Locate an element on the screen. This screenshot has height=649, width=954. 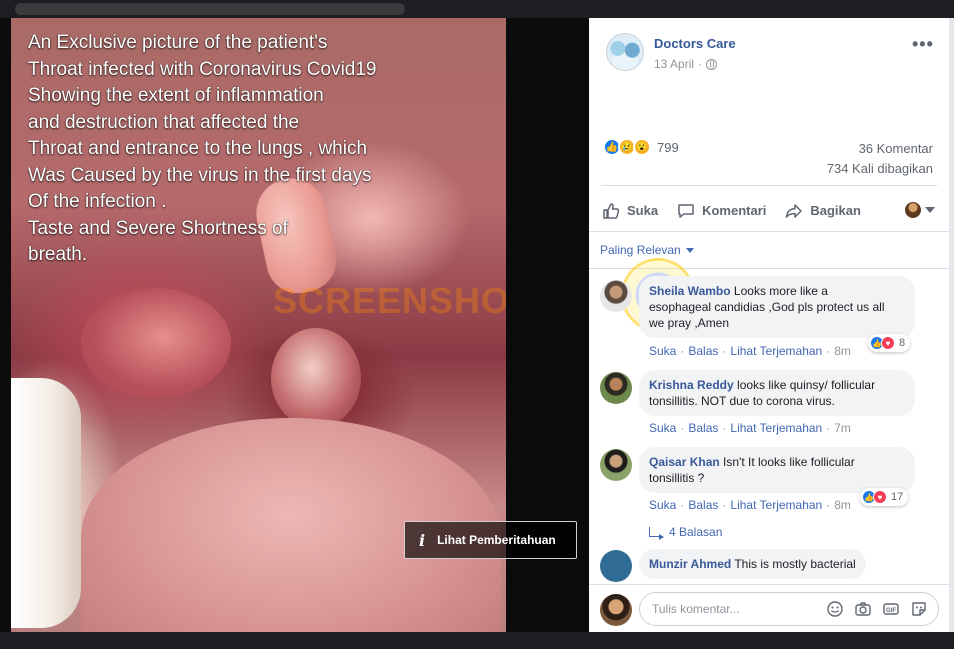
comment-bubble: Munzir Ahmed This is mostly bacterial is located at coordinates (752, 564).